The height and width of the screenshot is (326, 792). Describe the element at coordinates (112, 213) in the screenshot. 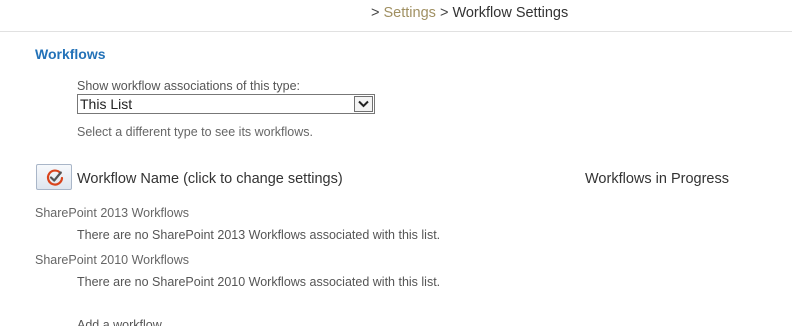

I see `group-title-sp2013: SharePoint 2013 Workflows` at that location.